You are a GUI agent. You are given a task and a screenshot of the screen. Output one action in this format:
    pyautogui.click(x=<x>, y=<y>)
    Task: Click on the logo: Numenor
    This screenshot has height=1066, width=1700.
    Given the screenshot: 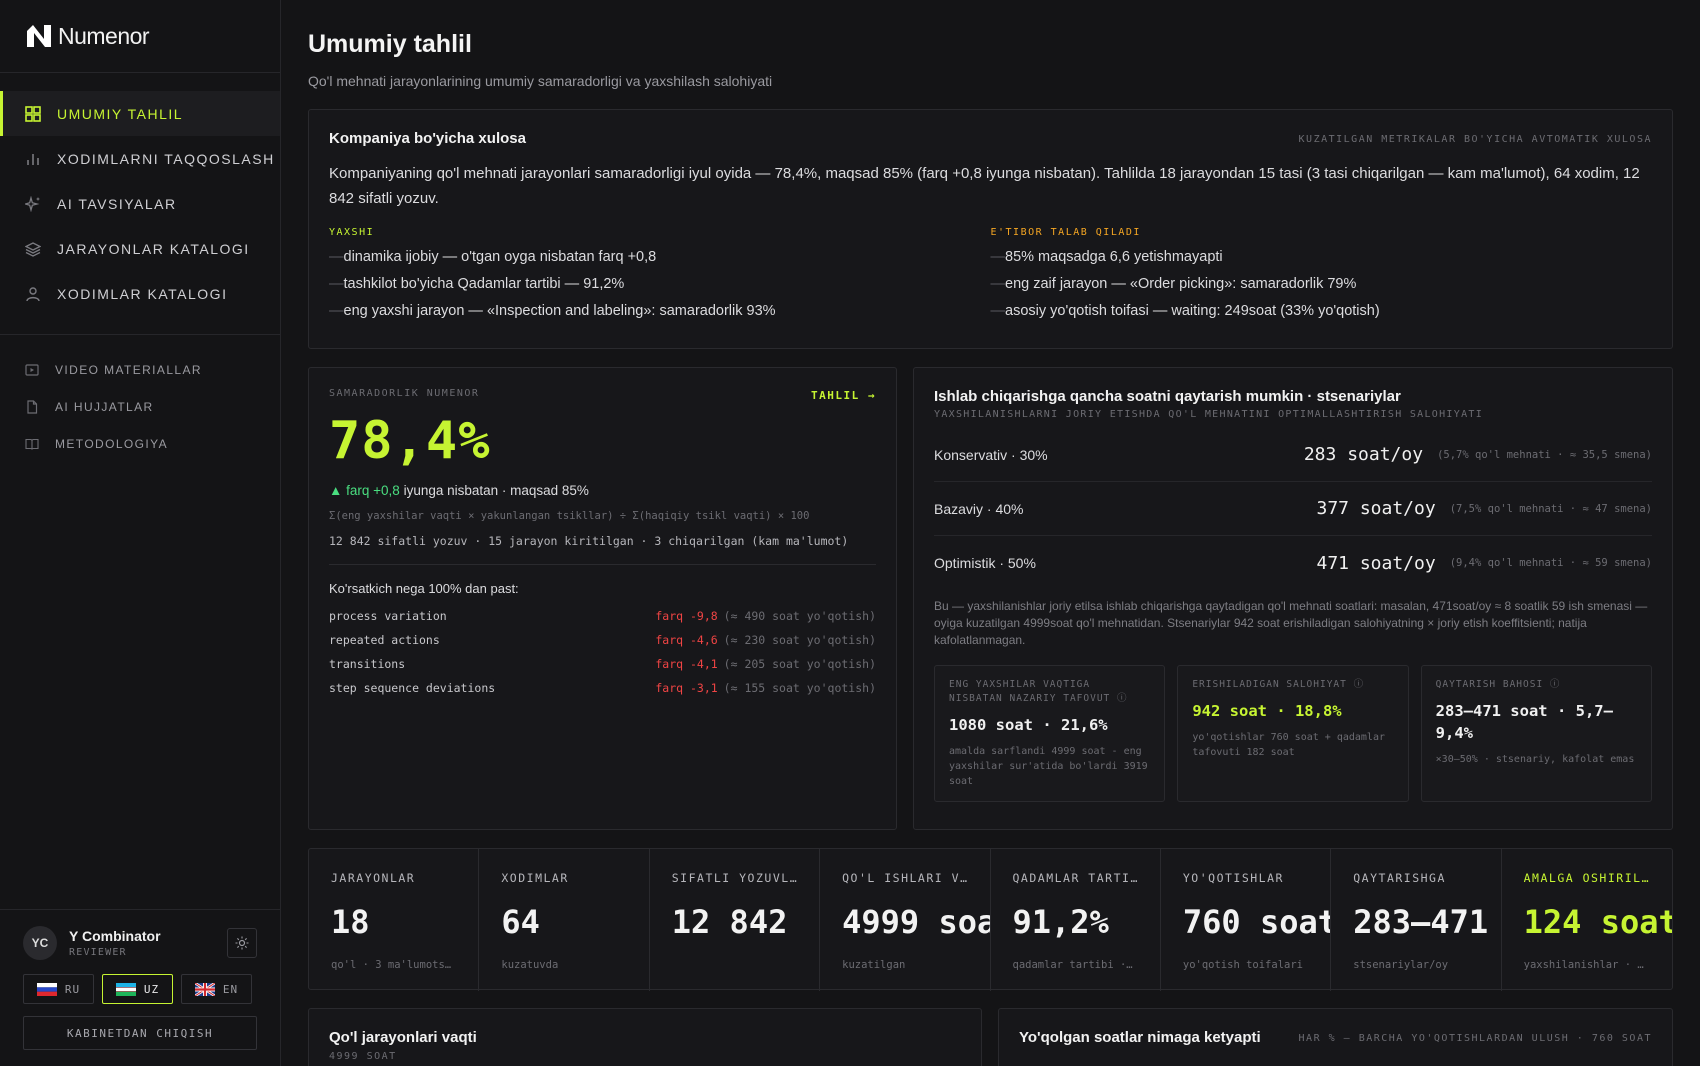 What is the action you would take?
    pyautogui.click(x=140, y=36)
    